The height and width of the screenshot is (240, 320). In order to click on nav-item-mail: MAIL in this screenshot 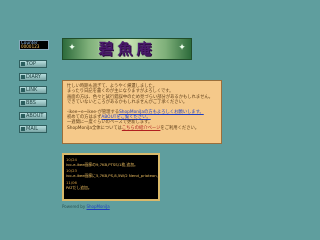, I will do `click(33, 129)`.